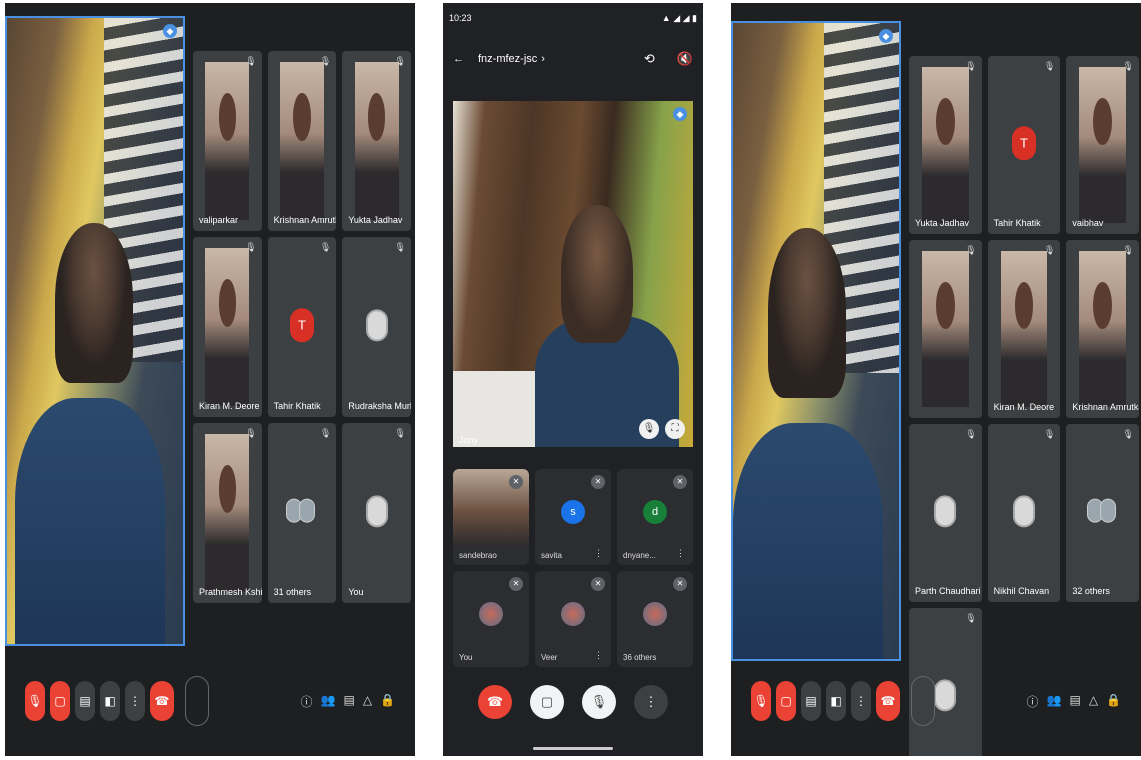 This screenshot has height=760, width=1141. I want to click on meeting-code: fnz-mfez-jsc, so click(507, 59).